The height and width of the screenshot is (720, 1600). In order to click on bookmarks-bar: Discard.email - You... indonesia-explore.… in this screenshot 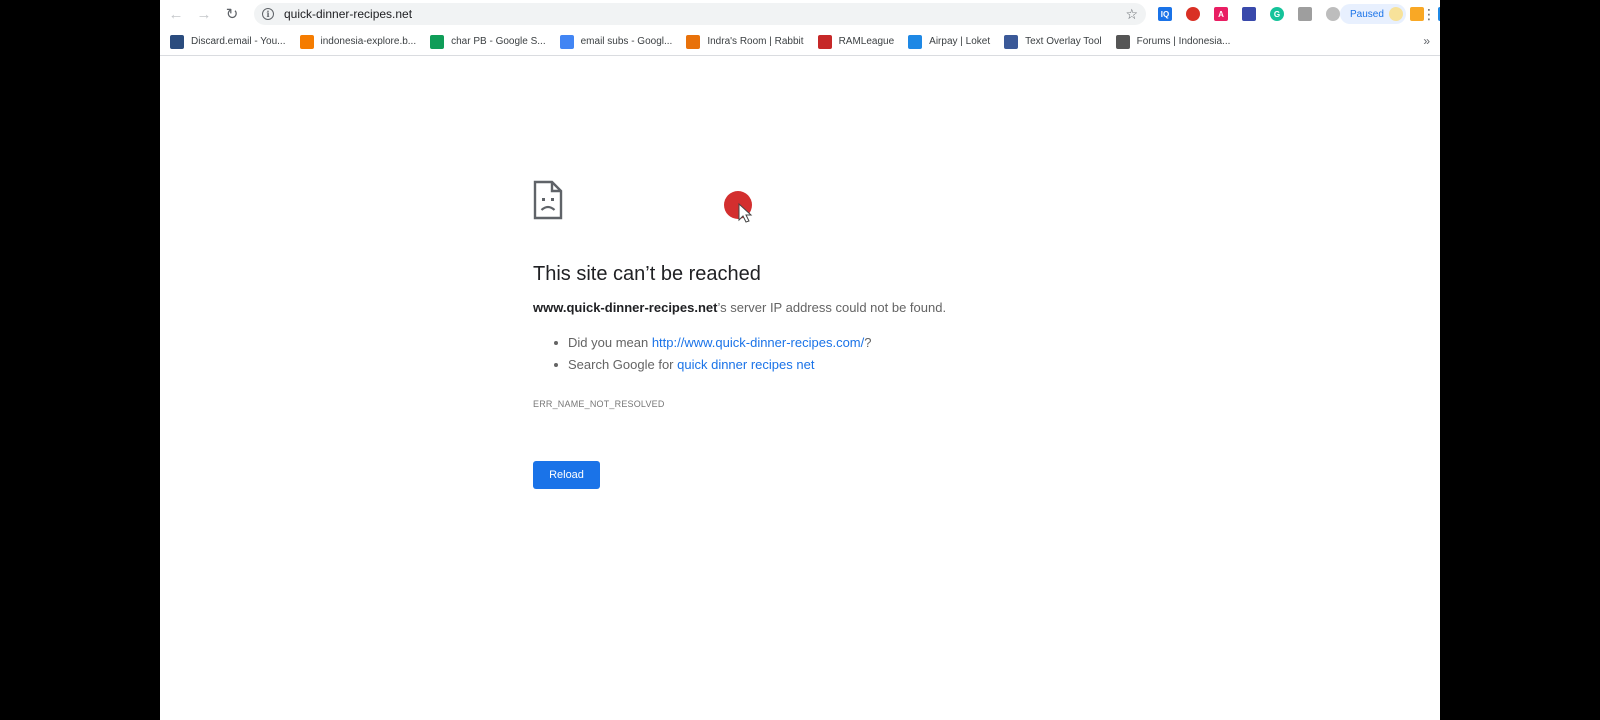, I will do `click(800, 42)`.